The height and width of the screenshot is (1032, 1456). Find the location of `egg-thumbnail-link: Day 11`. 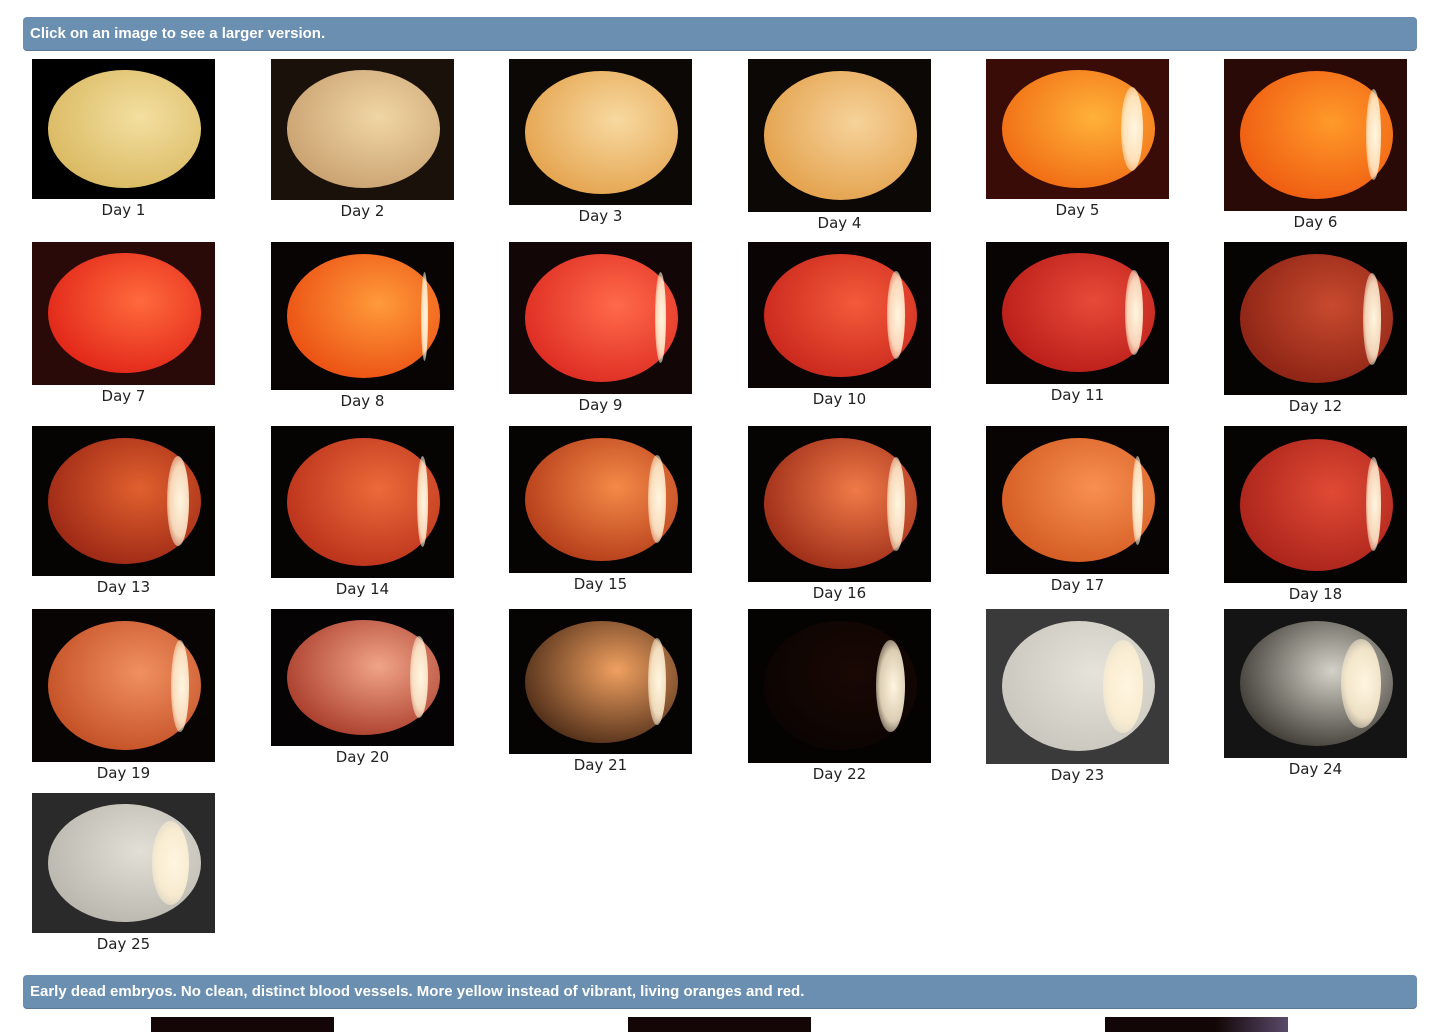

egg-thumbnail-link: Day 11 is located at coordinates (1077, 323).